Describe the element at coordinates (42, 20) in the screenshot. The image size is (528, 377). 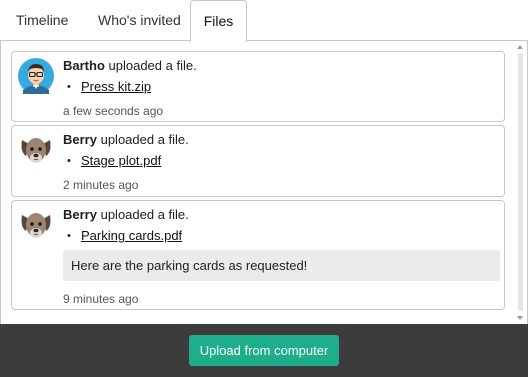
I see `tab-timeline: Timeline` at that location.